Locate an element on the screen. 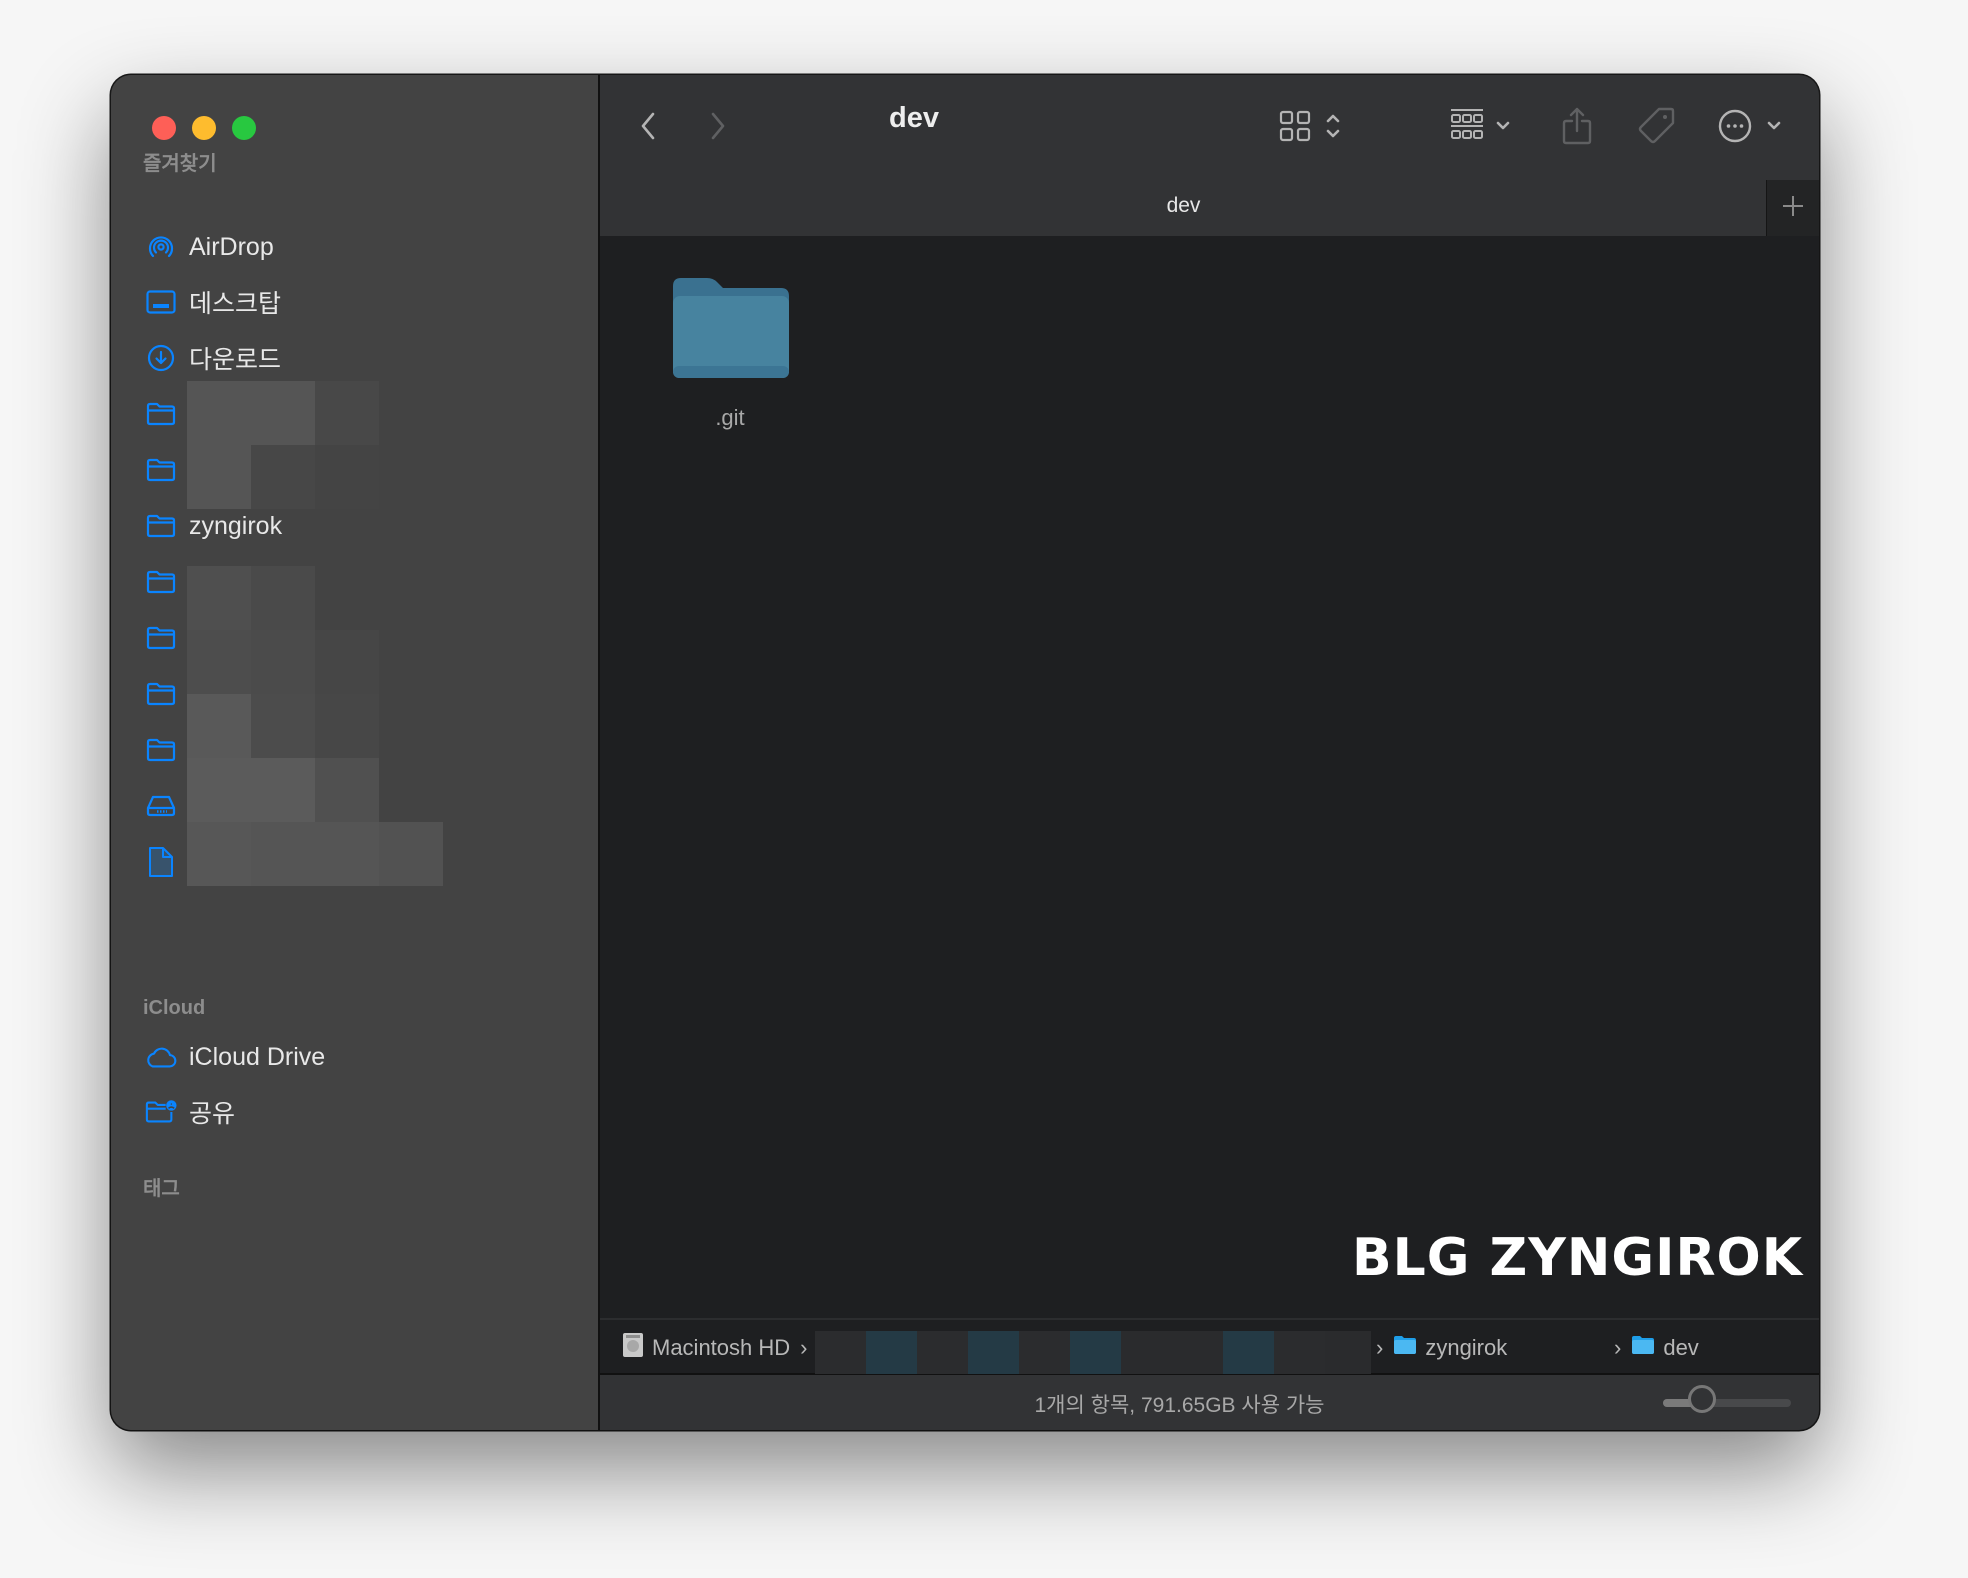  share-icon is located at coordinates (1577, 128).